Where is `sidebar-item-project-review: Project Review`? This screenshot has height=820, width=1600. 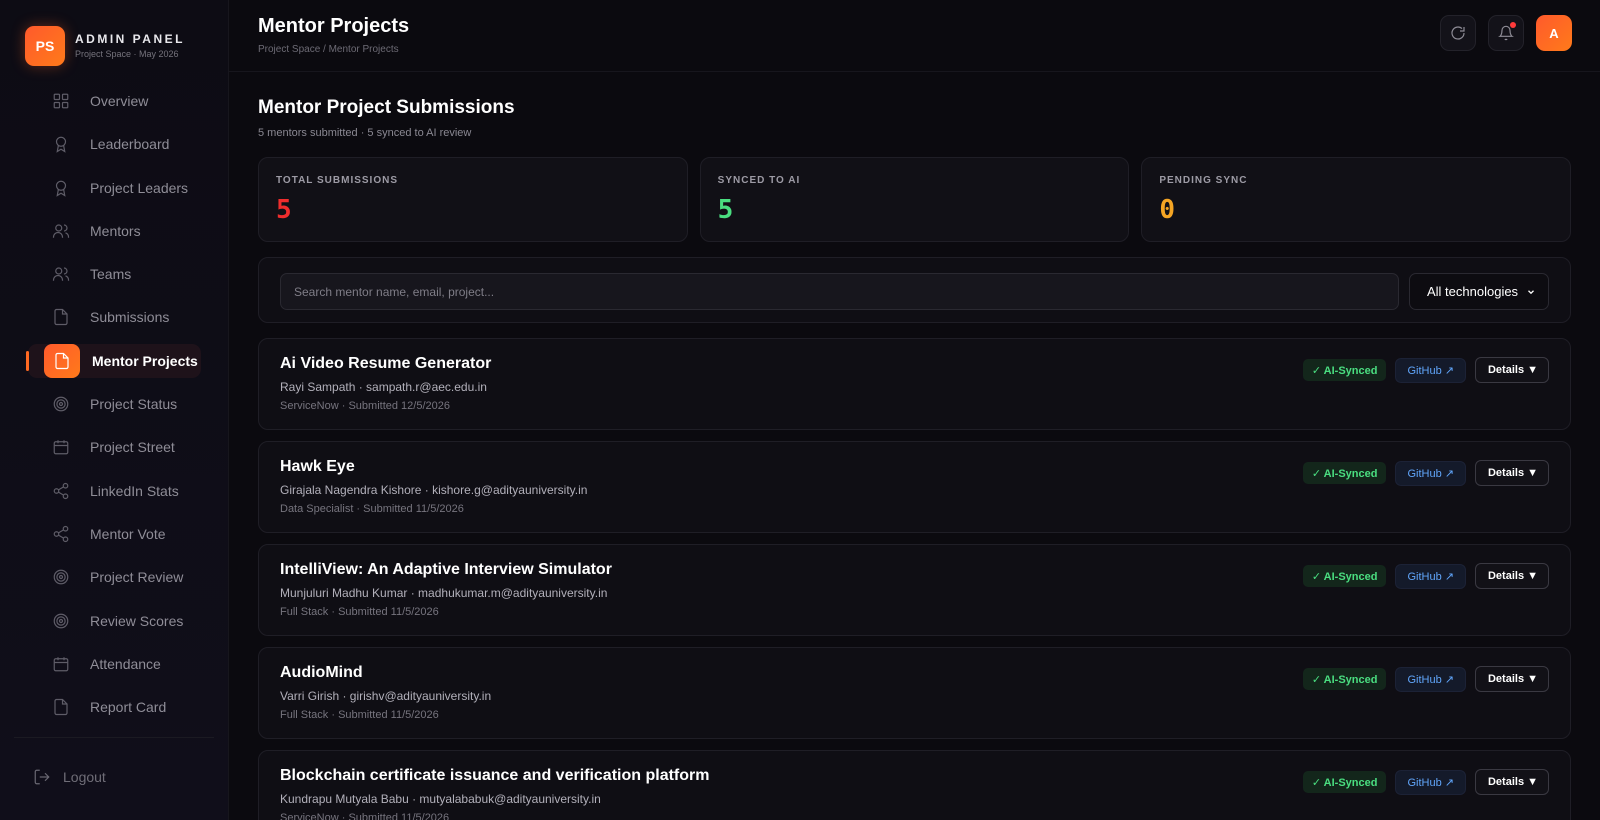
sidebar-item-project-review: Project Review is located at coordinates (114, 577).